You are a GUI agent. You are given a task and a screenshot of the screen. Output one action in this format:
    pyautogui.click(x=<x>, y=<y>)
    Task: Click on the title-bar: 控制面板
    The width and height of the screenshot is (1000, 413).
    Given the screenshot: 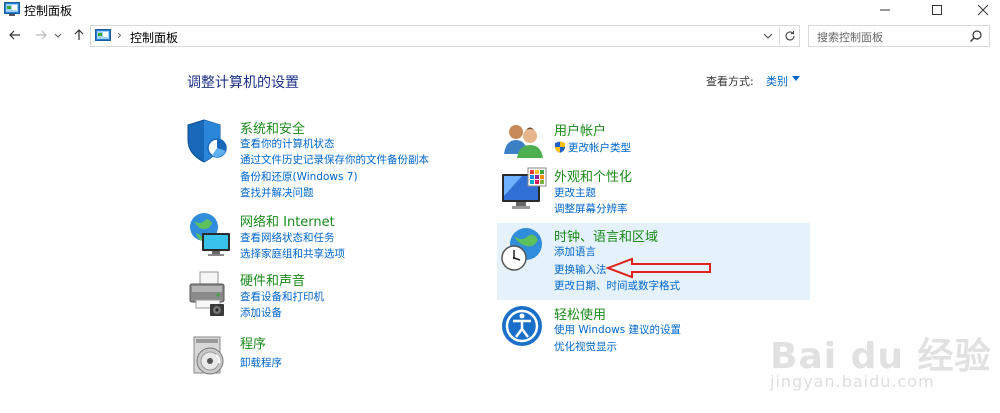 What is the action you would take?
    pyautogui.click(x=500, y=10)
    